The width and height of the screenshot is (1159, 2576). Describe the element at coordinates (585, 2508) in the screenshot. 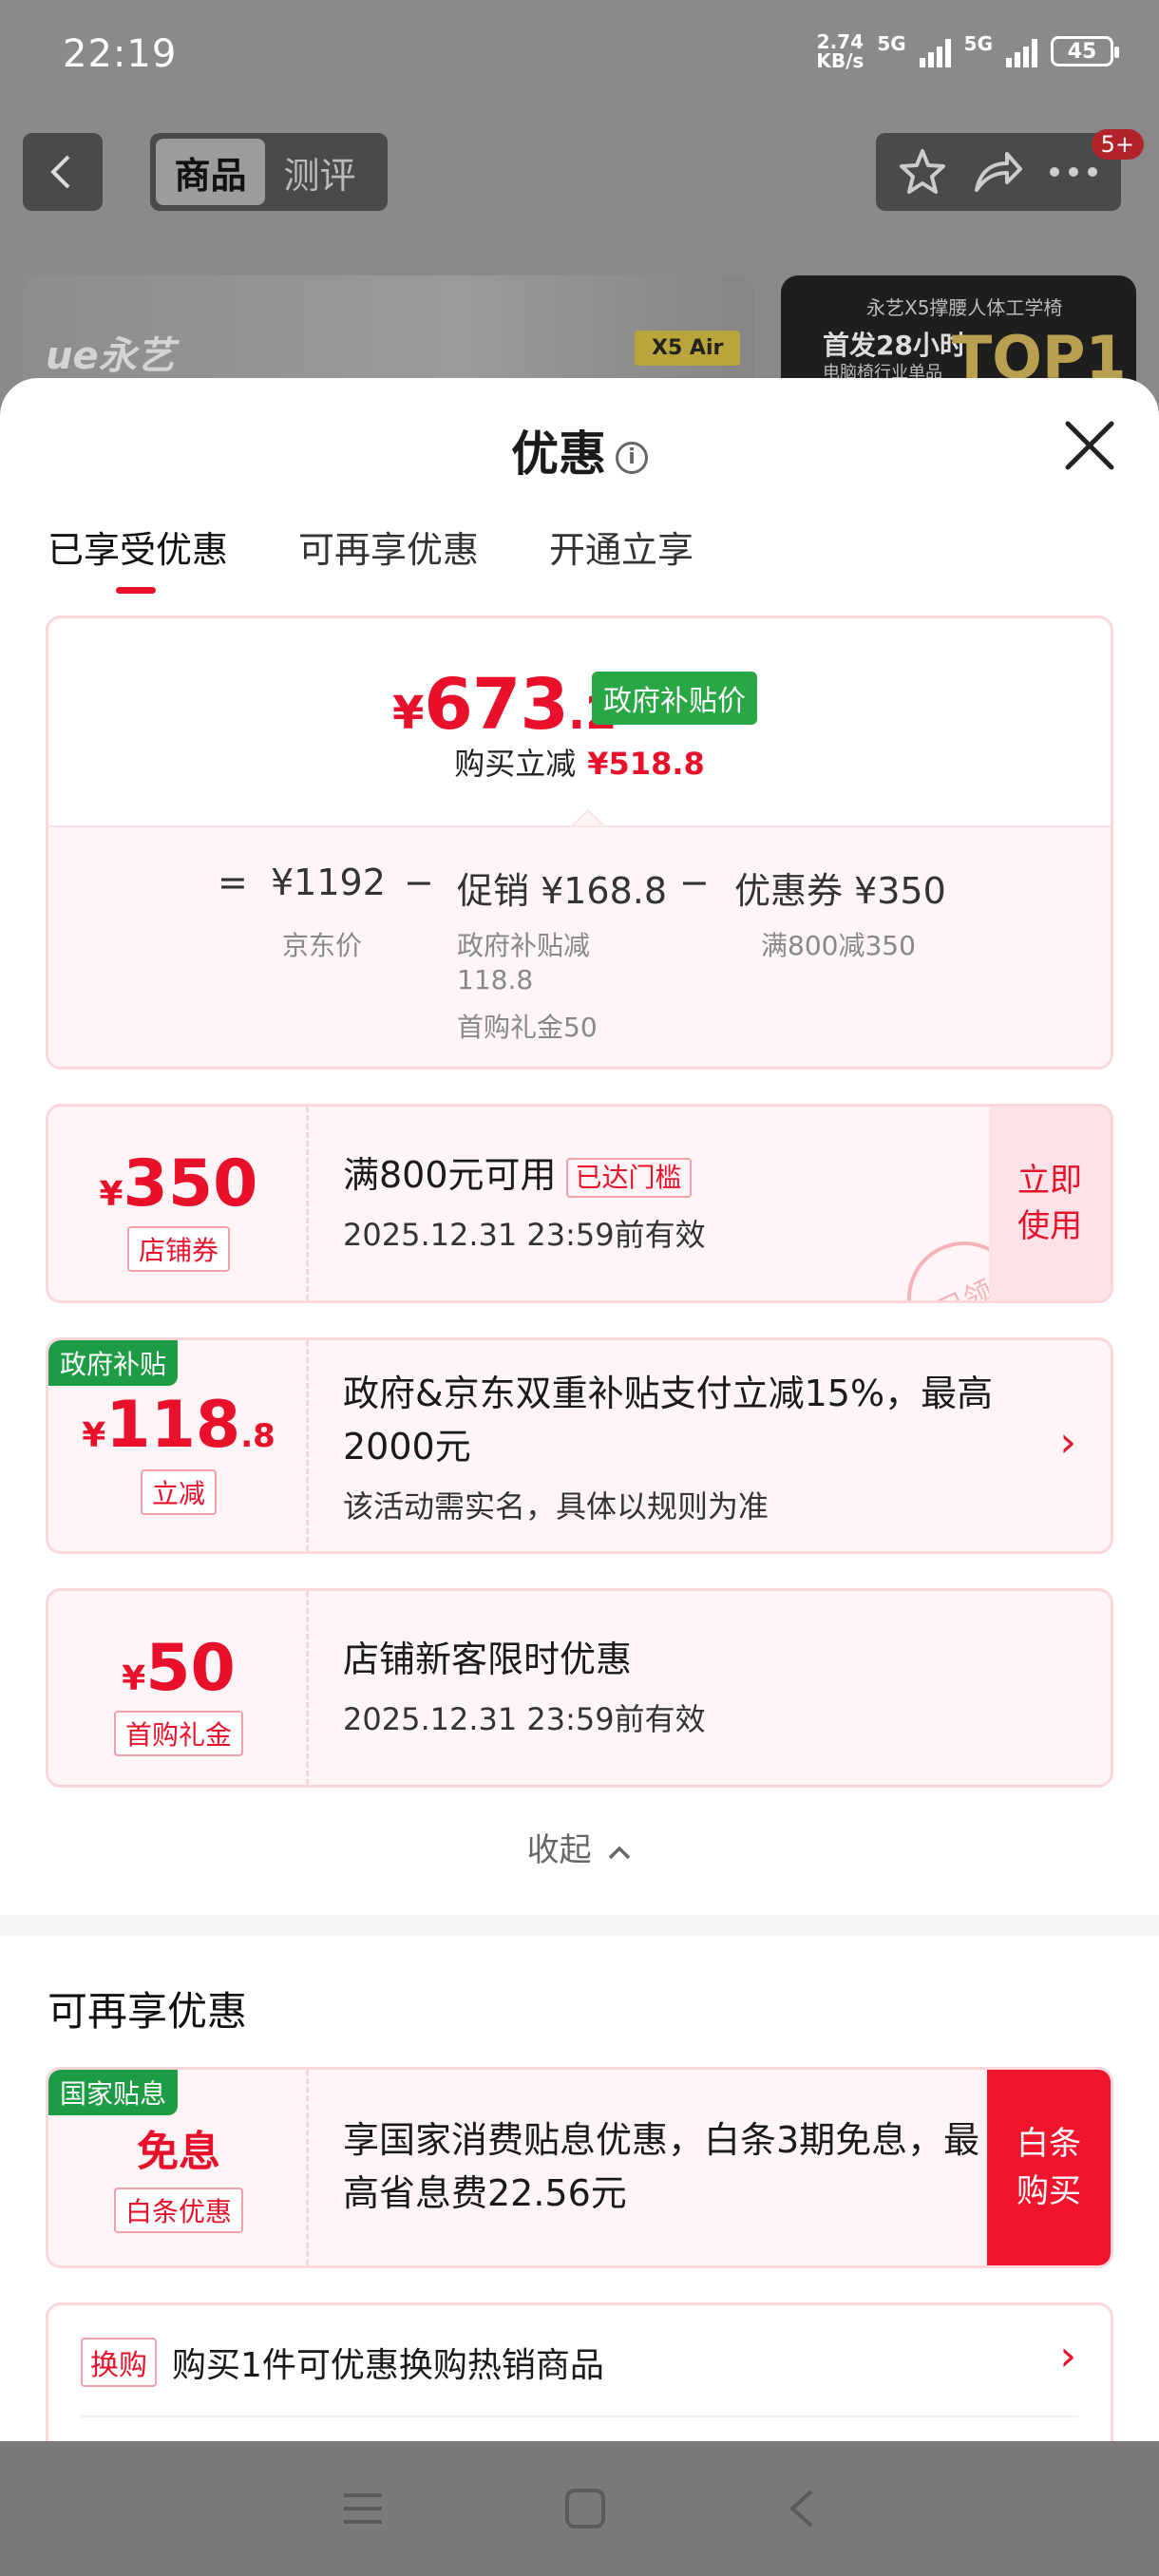

I see `home-icon` at that location.